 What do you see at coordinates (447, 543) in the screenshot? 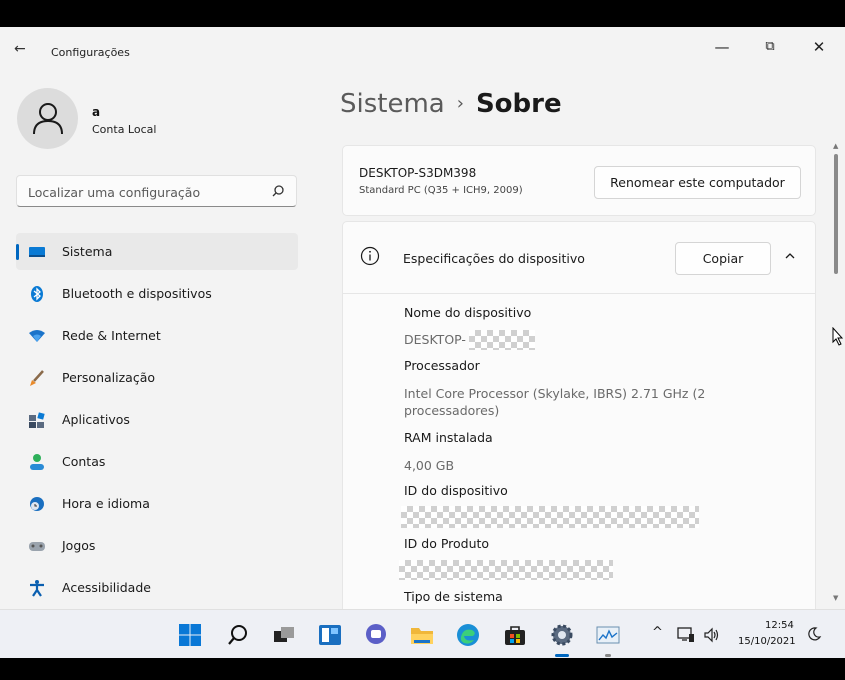
I see `spec-label-product-id: ID do Produto` at bounding box center [447, 543].